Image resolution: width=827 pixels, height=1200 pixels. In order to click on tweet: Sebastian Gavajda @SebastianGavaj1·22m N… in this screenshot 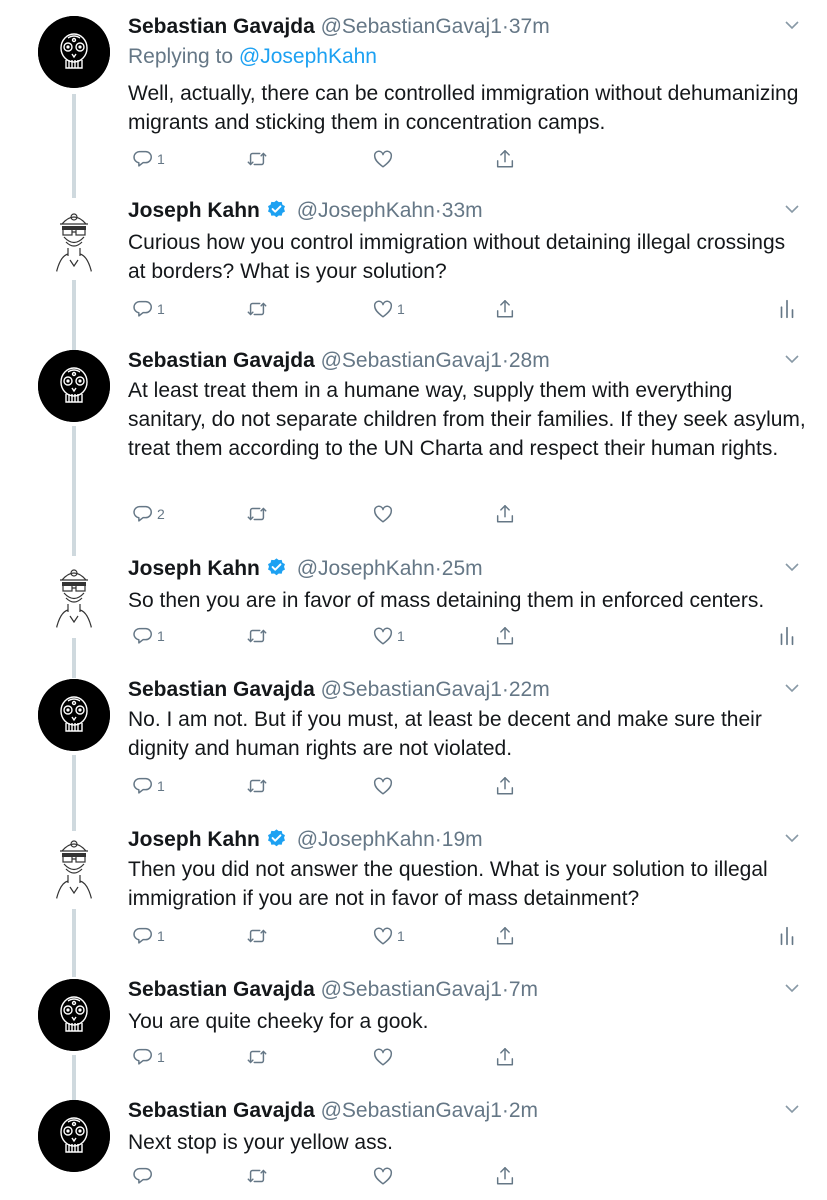, I will do `click(413, 757)`.